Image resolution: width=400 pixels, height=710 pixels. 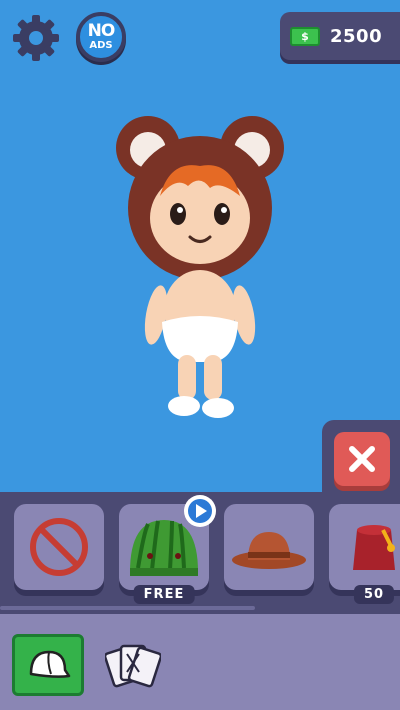 I want to click on no-item-icon, so click(x=59, y=547).